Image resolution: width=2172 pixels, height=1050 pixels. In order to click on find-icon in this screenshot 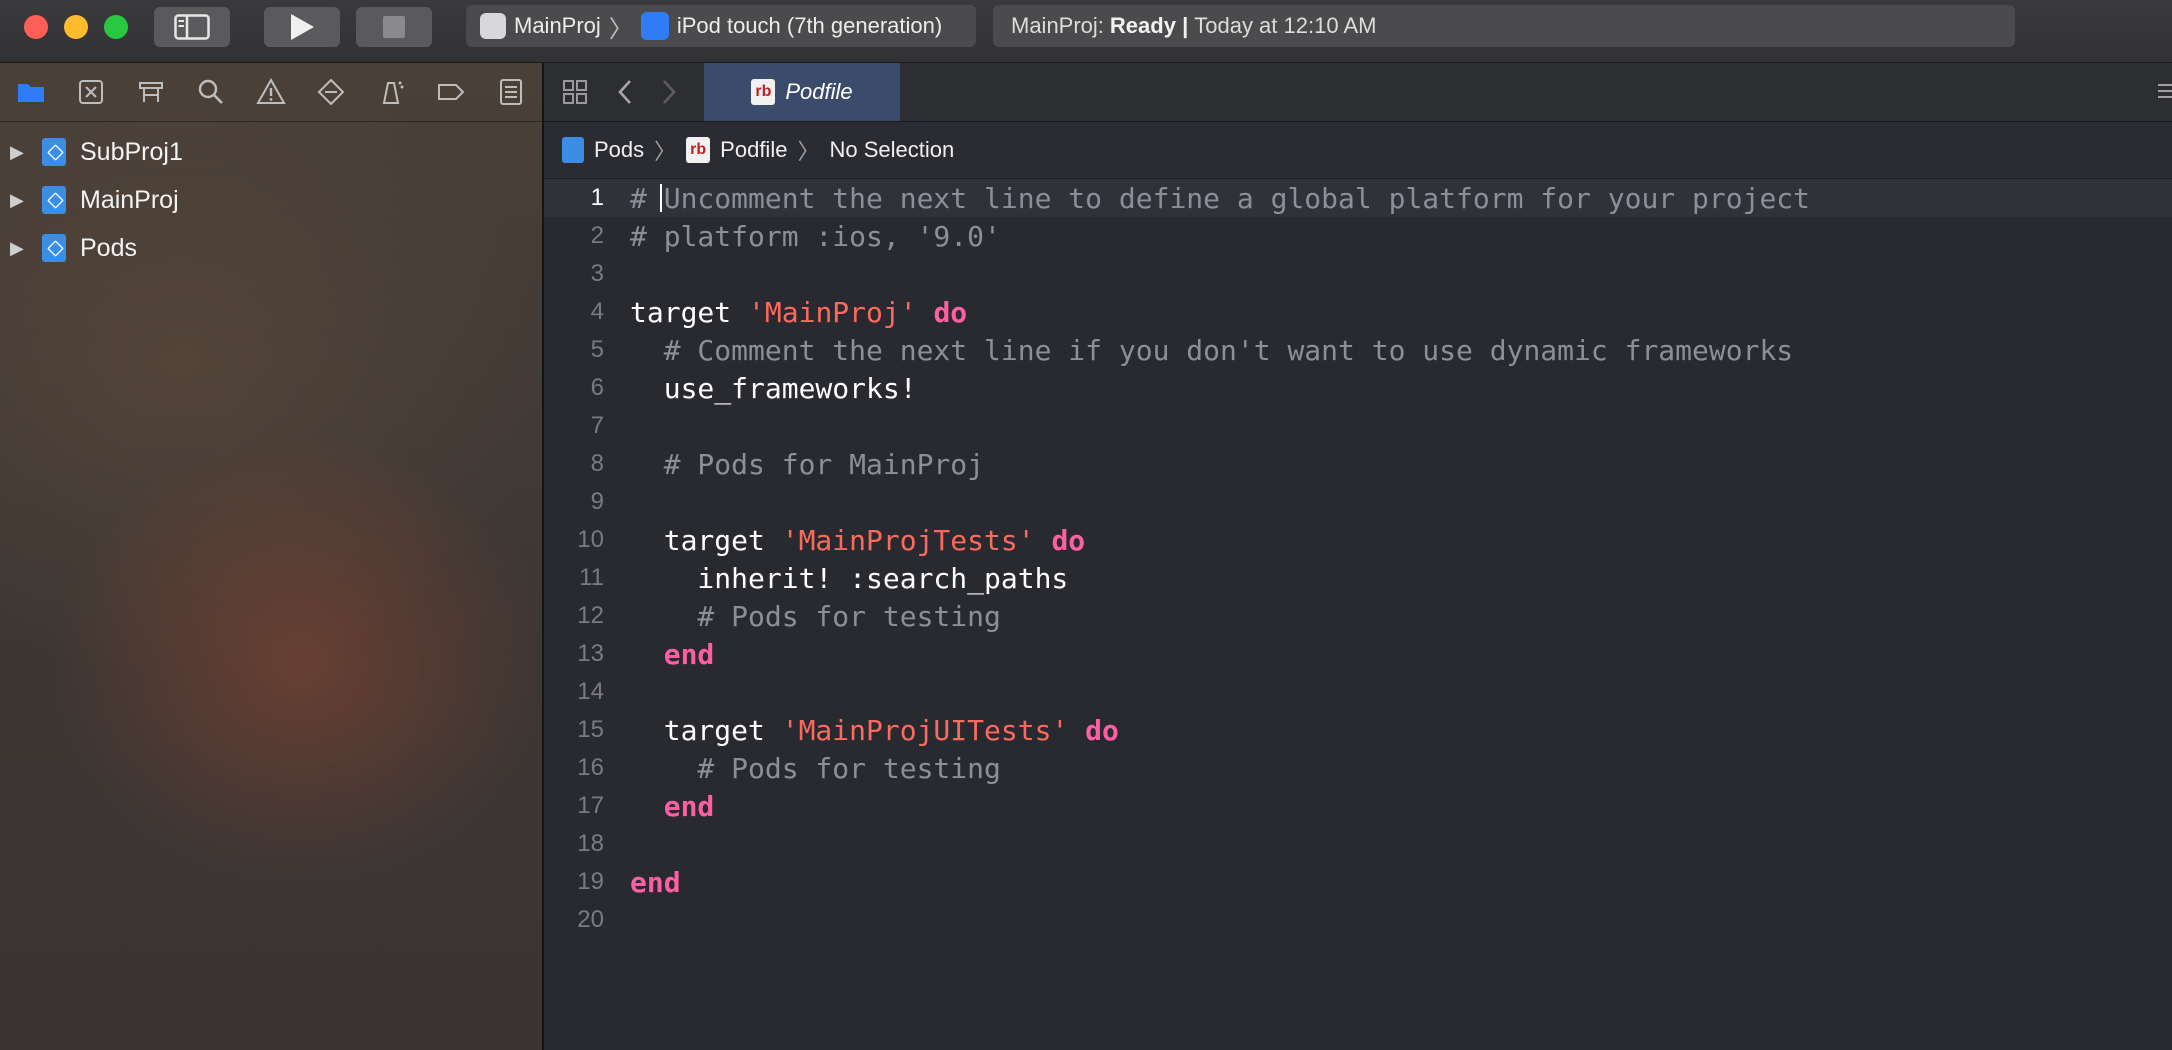, I will do `click(211, 92)`.